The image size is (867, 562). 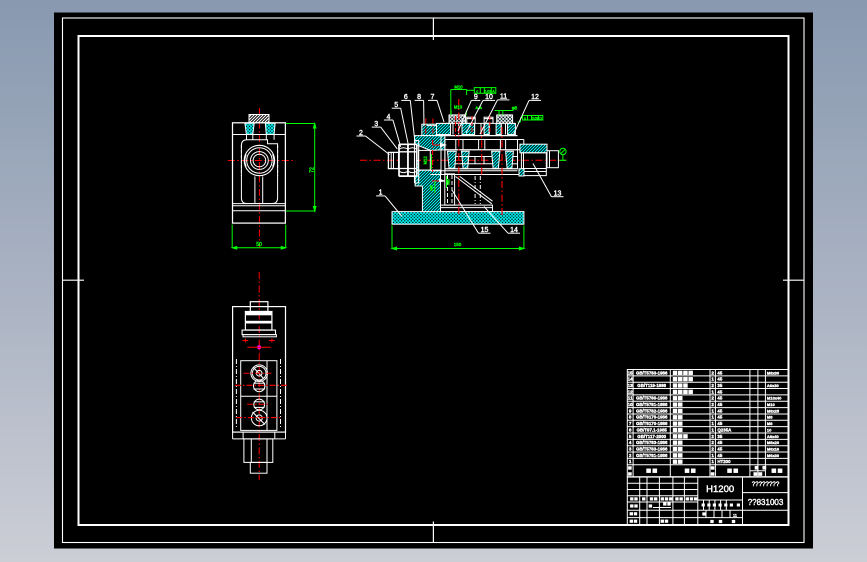 What do you see at coordinates (652, 429) in the screenshot?
I see `svg-text: GB/T97.1-1985` at bounding box center [652, 429].